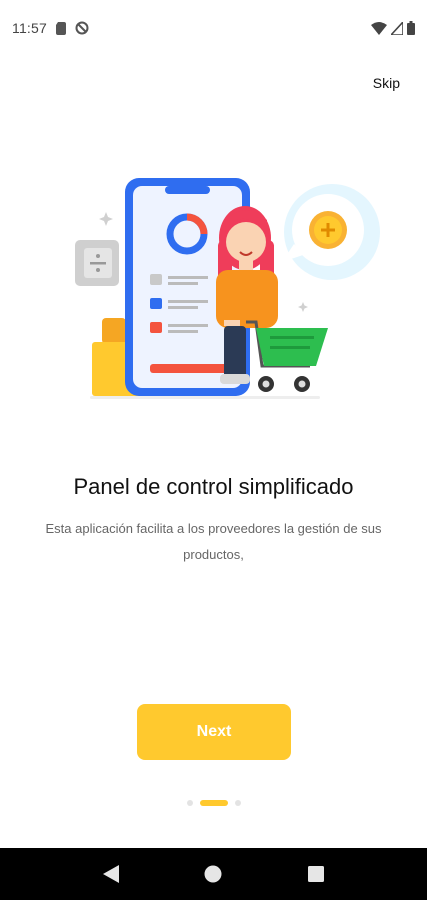 The width and height of the screenshot is (427, 900). What do you see at coordinates (214, 732) in the screenshot?
I see `next-button: Next` at bounding box center [214, 732].